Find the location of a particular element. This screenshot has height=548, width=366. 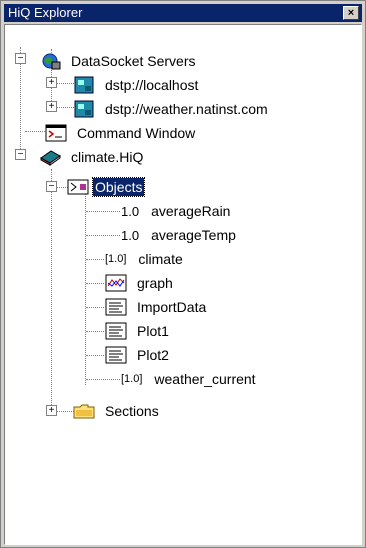

tree-node-label: Sections is located at coordinates (132, 411).